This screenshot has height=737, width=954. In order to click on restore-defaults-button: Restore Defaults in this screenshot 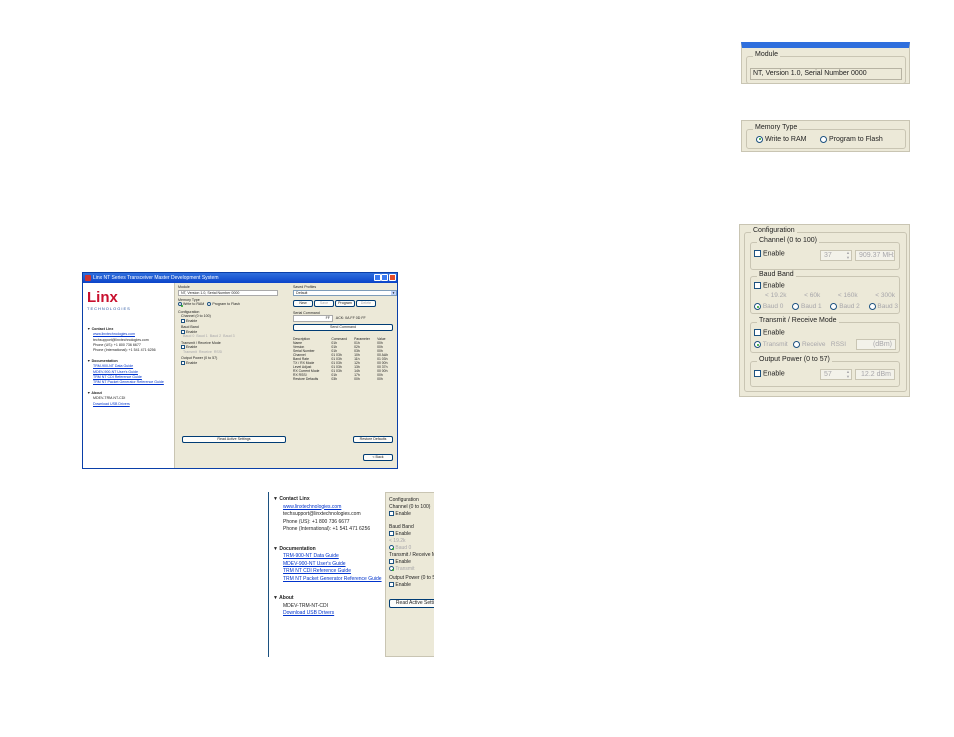, I will do `click(373, 439)`.